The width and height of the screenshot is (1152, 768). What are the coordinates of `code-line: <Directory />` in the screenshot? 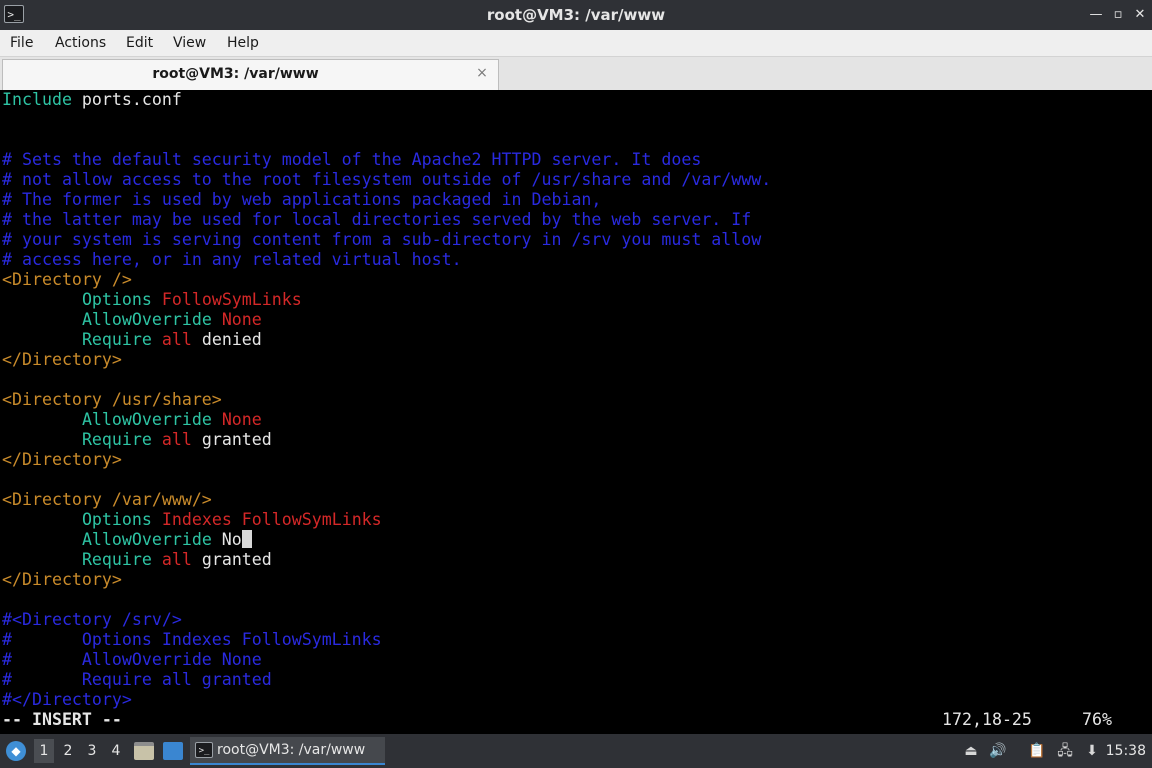 It's located at (67, 280).